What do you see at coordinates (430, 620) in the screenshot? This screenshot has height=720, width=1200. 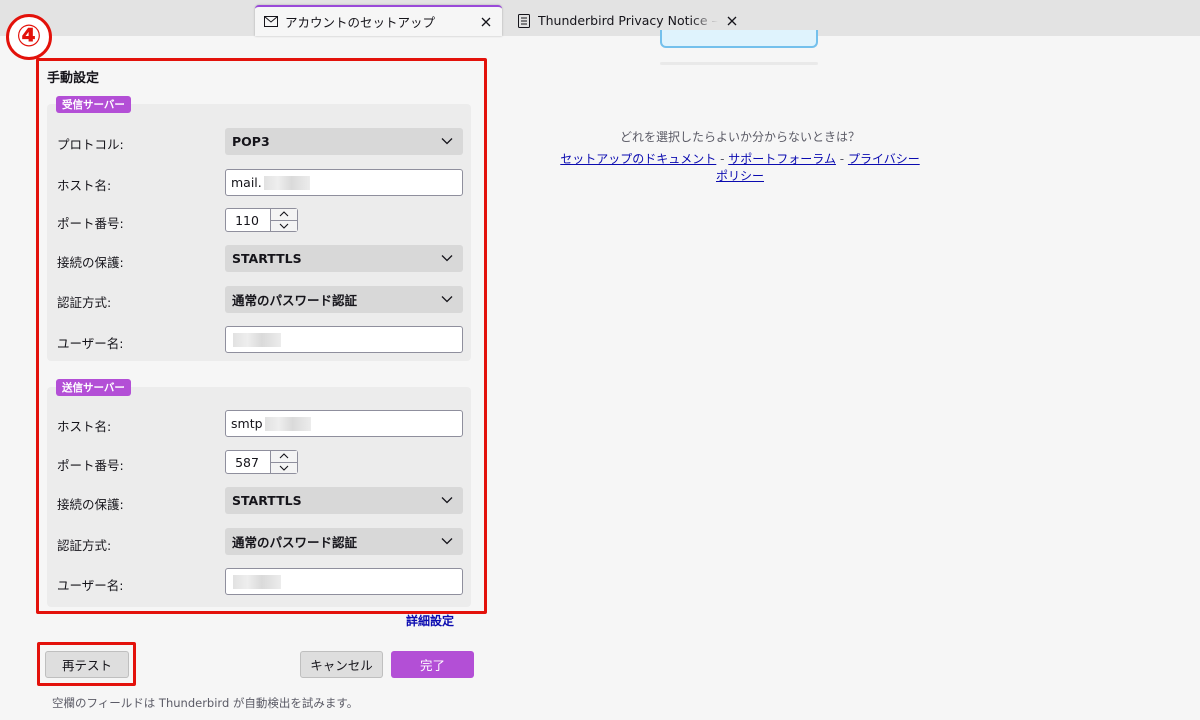 I see `advanced-config-link: 詳細設定` at bounding box center [430, 620].